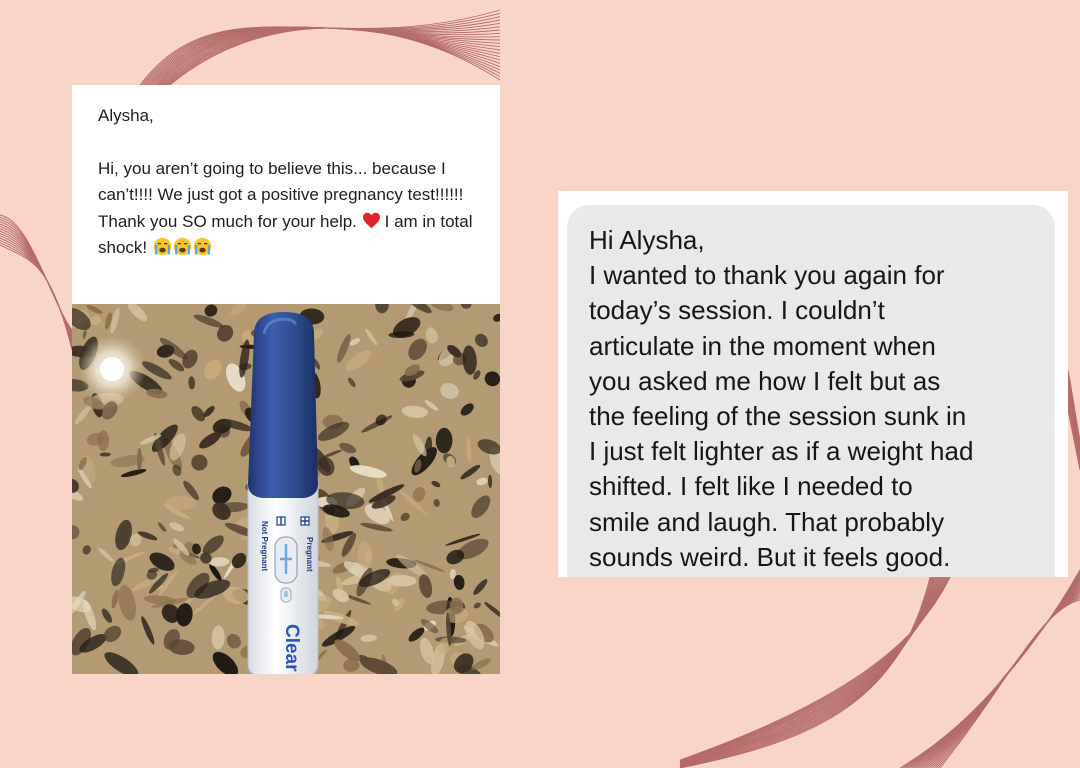 Image resolution: width=1080 pixels, height=768 pixels. I want to click on brand-label: Clear, so click(291, 648).